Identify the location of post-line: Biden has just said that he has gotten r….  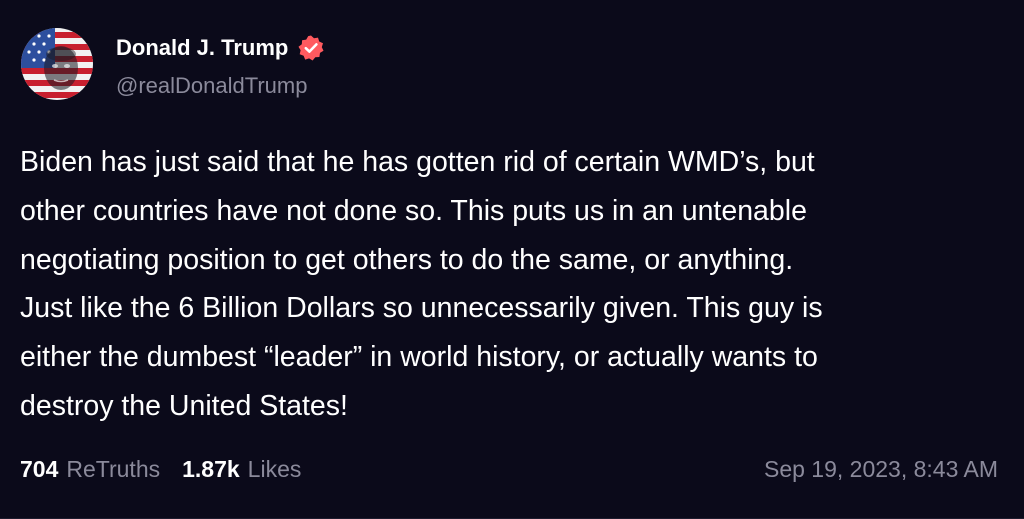
(417, 162).